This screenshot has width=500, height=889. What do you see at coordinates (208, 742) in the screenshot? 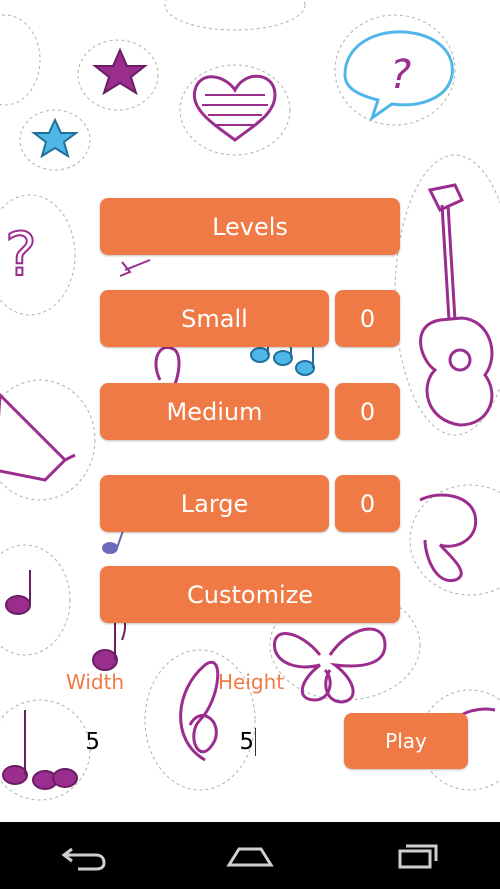
I see `height-field: 5` at bounding box center [208, 742].